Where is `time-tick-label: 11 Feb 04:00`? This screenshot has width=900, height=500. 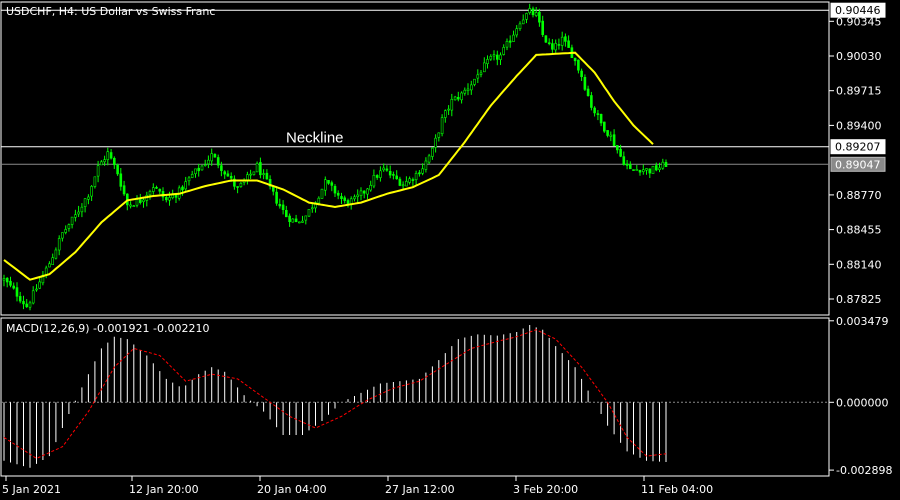
time-tick-label: 11 Feb 04:00 is located at coordinates (677, 489).